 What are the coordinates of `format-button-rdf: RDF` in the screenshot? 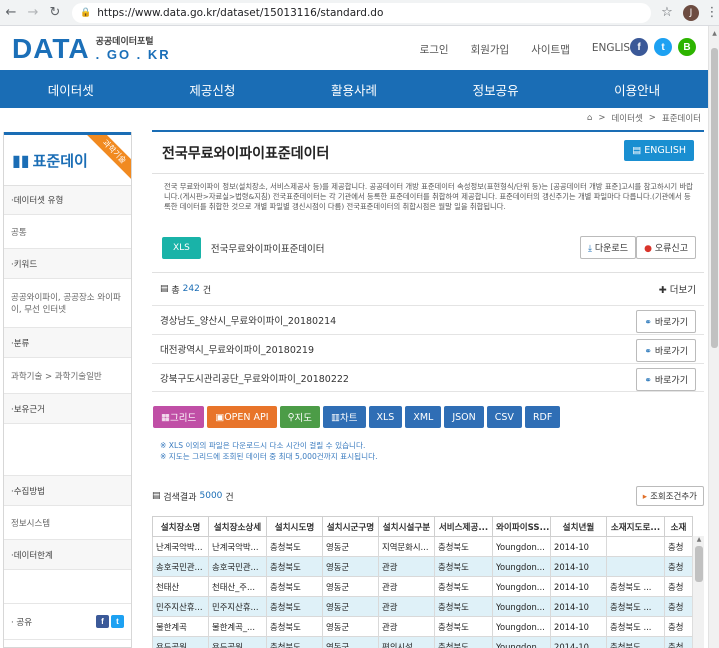 It's located at (542, 417).